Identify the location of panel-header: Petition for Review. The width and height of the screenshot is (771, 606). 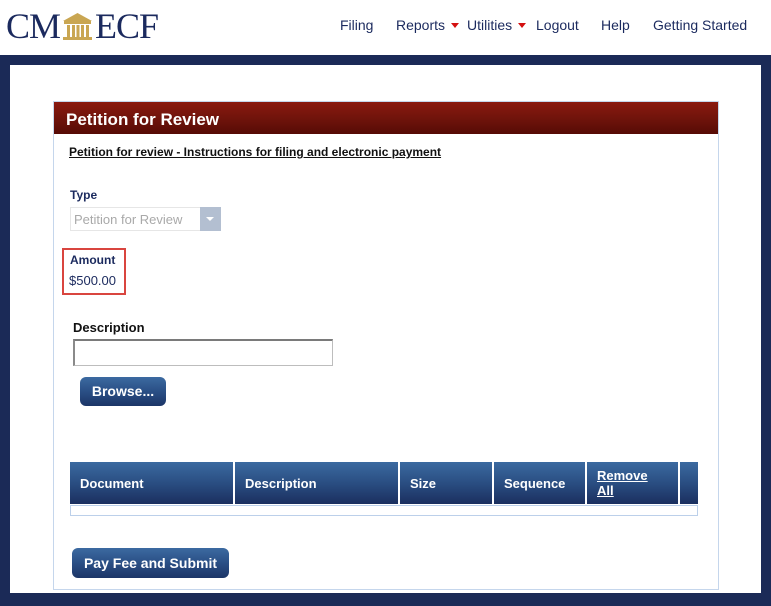
(386, 118).